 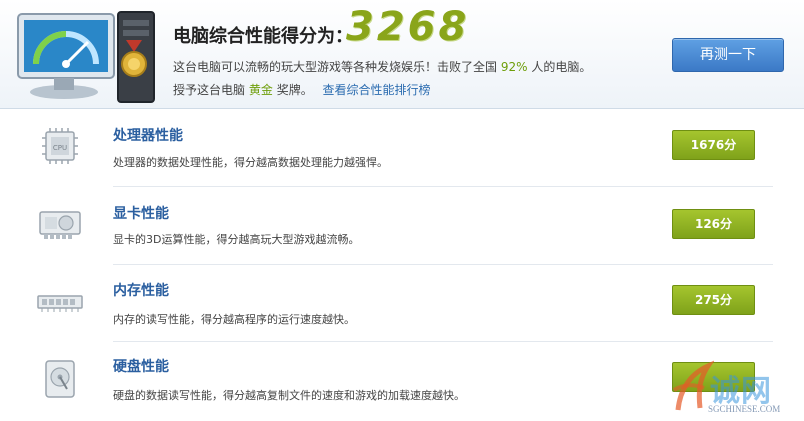 I want to click on score-label: 电脑综合性能得分为：, so click(x=263, y=36).